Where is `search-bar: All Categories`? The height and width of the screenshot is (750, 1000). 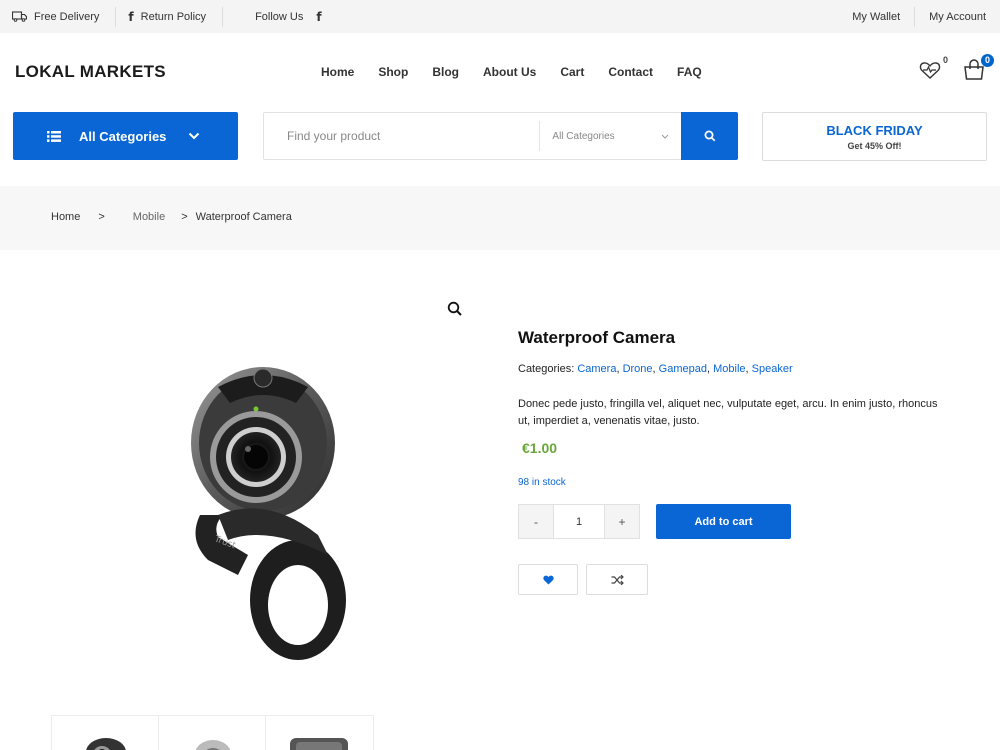
search-bar: All Categories is located at coordinates (500, 136).